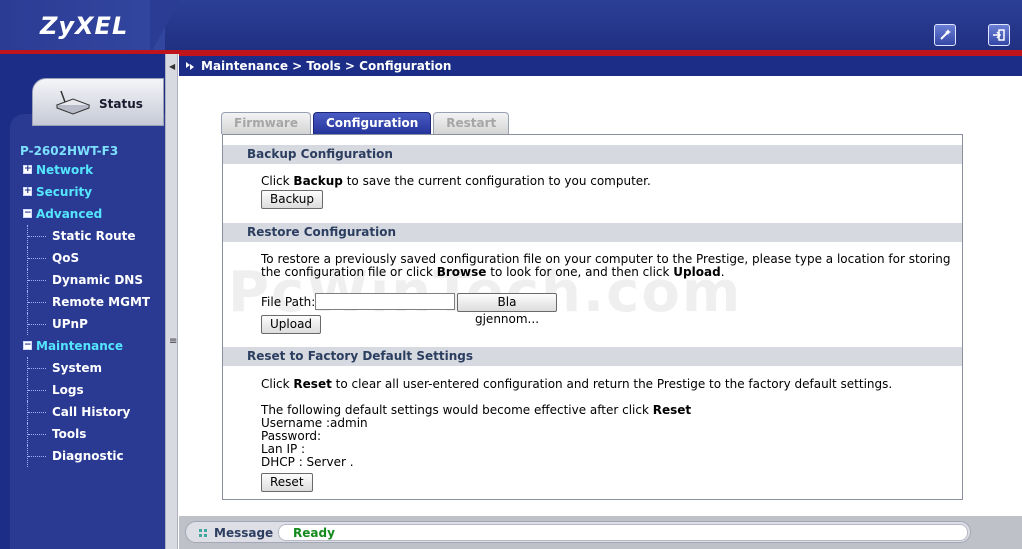 Image resolution: width=1022 pixels, height=549 pixels. I want to click on wizard-button, so click(945, 35).